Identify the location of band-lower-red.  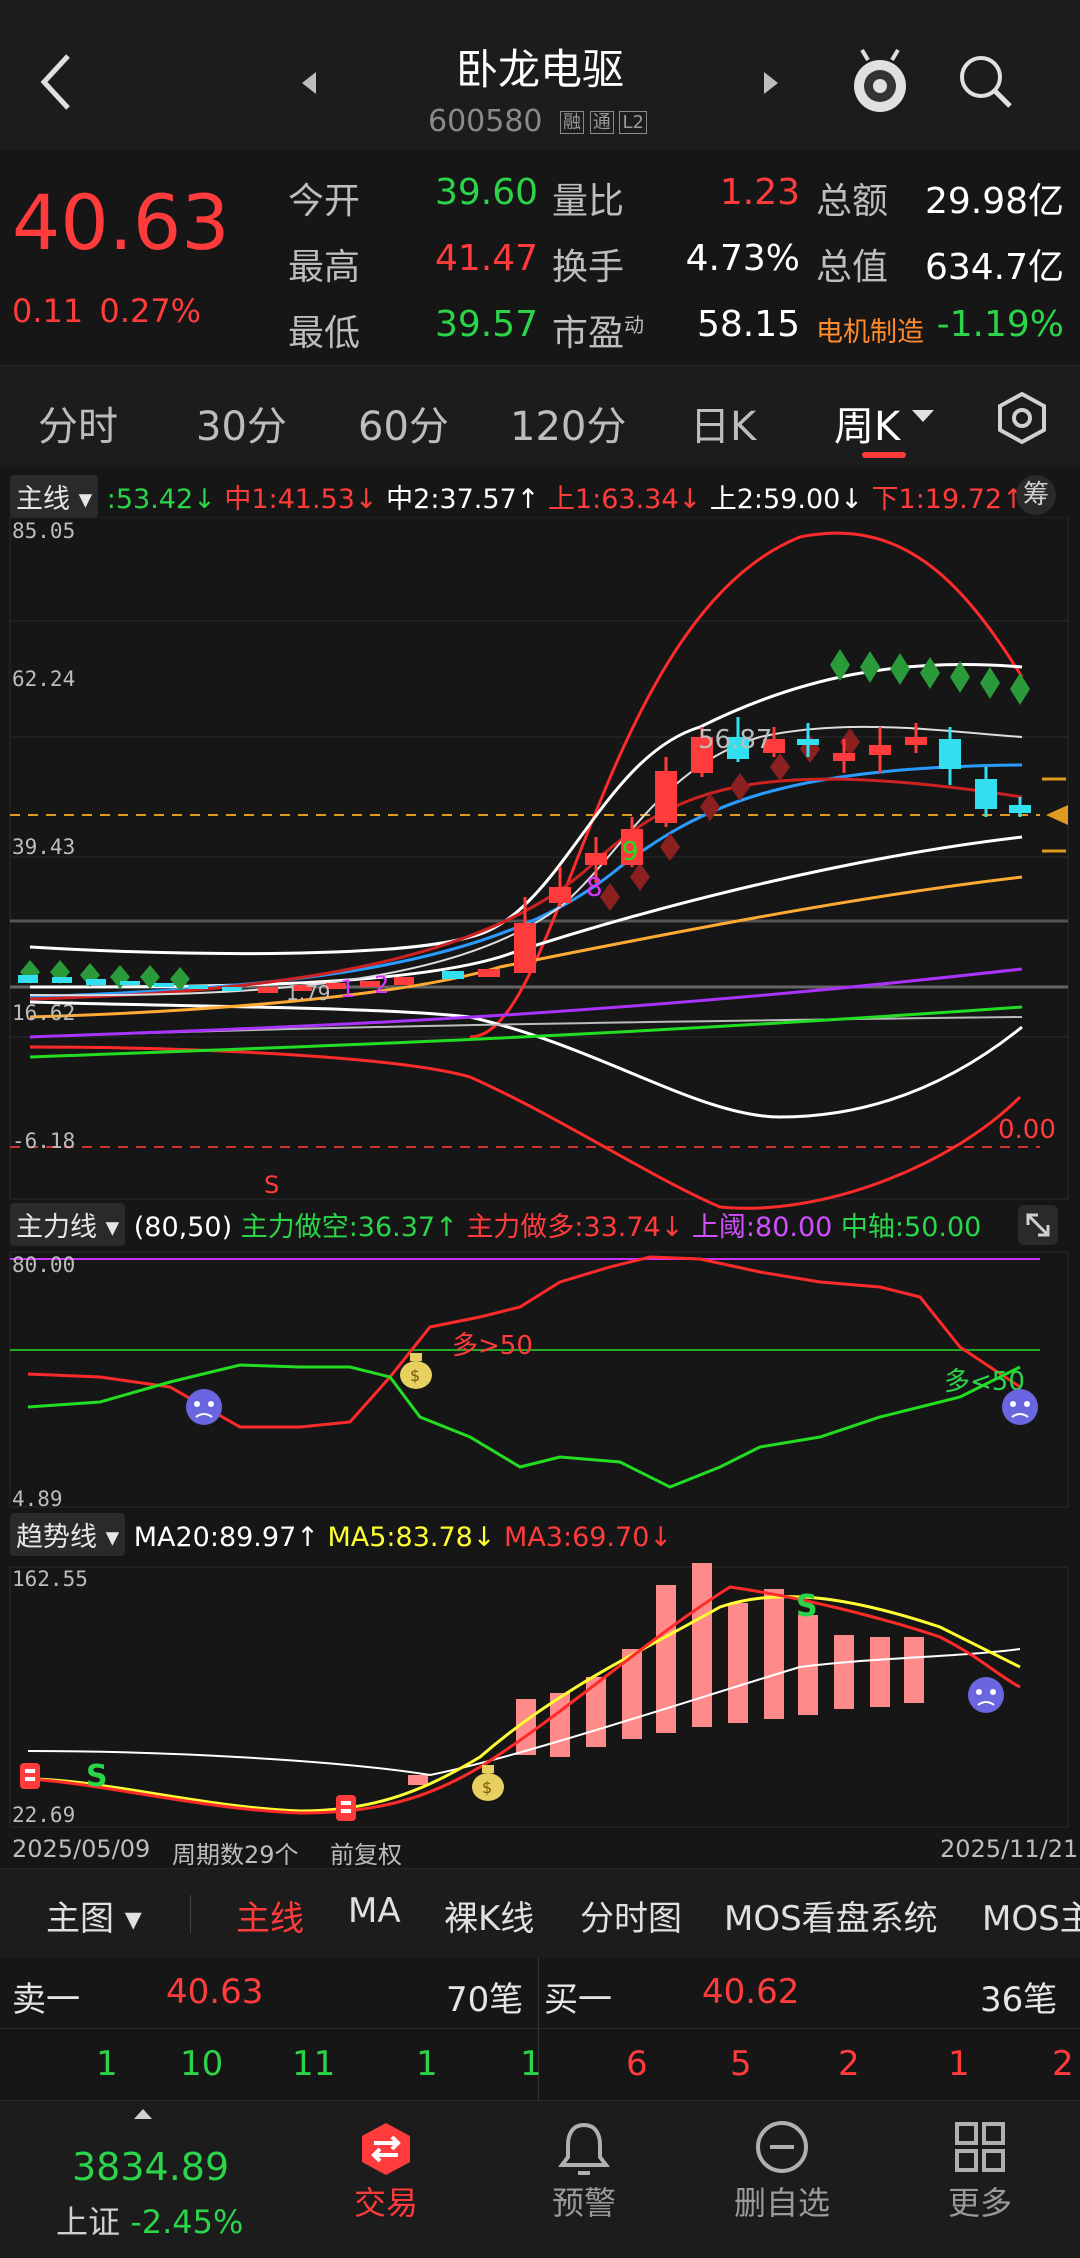
(525, 1127).